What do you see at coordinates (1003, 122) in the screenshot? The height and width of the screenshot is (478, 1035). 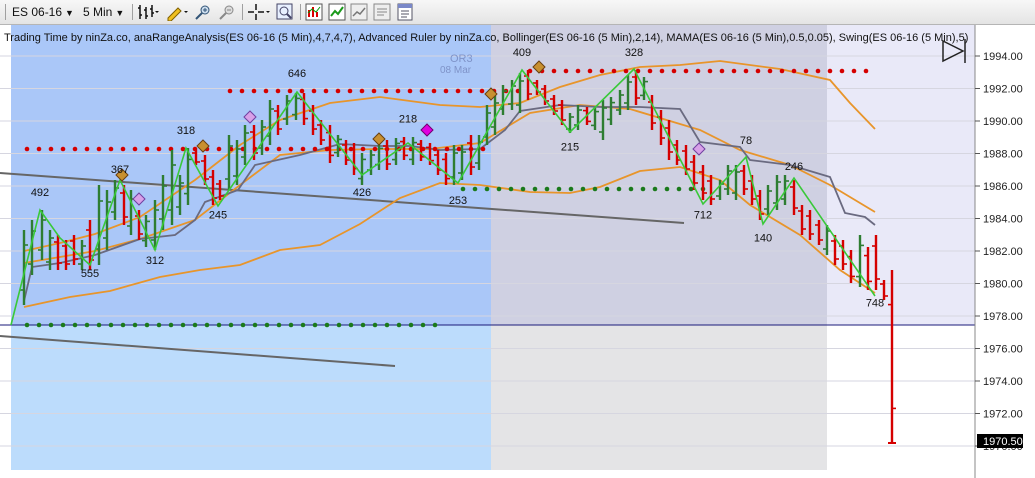 I see `axis-tick-label: 1990.00` at bounding box center [1003, 122].